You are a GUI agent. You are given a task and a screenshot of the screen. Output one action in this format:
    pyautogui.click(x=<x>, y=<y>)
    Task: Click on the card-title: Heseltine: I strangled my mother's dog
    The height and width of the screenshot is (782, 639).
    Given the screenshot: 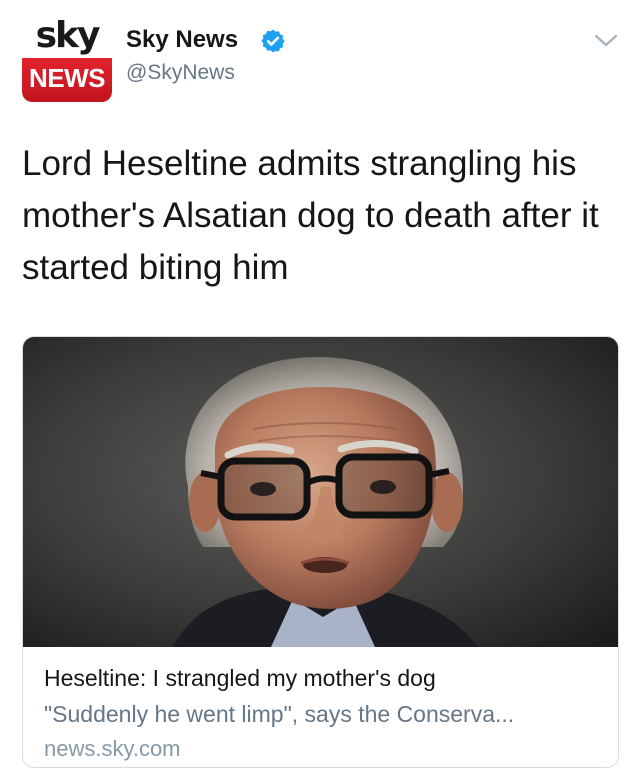 What is the action you would take?
    pyautogui.click(x=240, y=678)
    